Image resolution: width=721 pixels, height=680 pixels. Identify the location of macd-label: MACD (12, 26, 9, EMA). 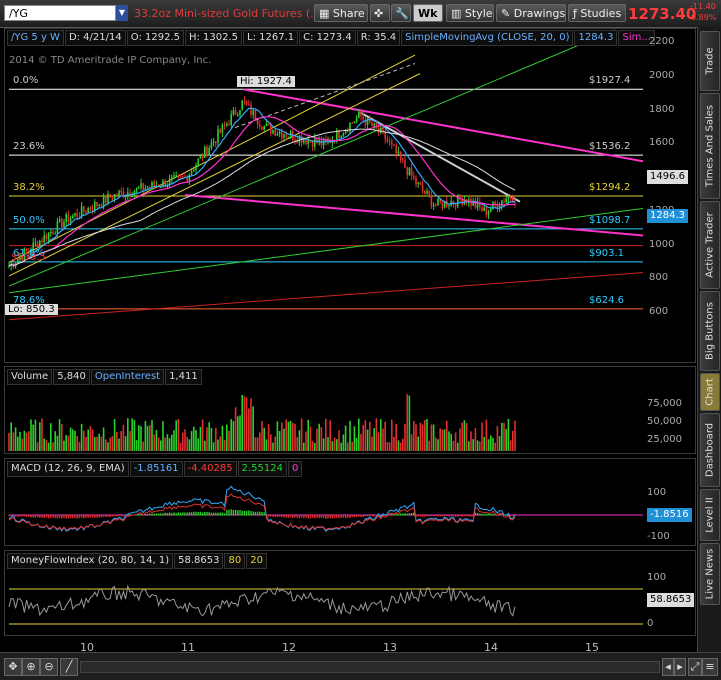
(68, 469).